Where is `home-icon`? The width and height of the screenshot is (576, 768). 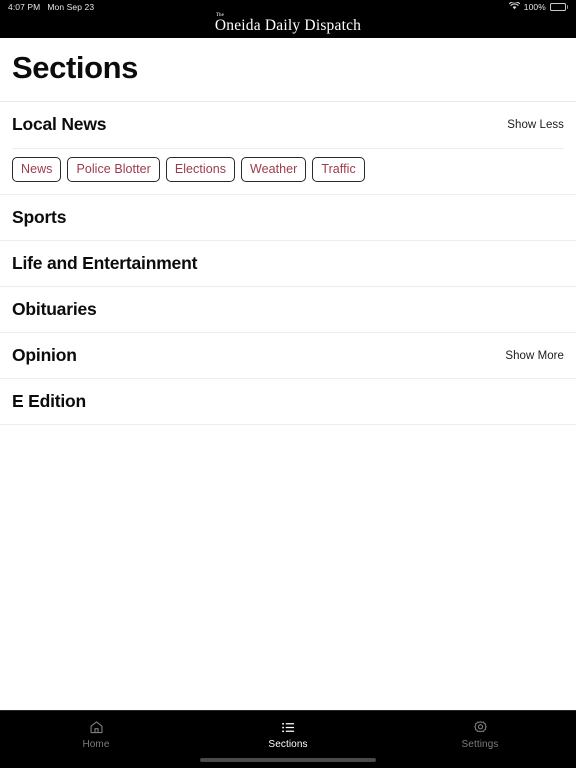
home-icon is located at coordinates (96, 727).